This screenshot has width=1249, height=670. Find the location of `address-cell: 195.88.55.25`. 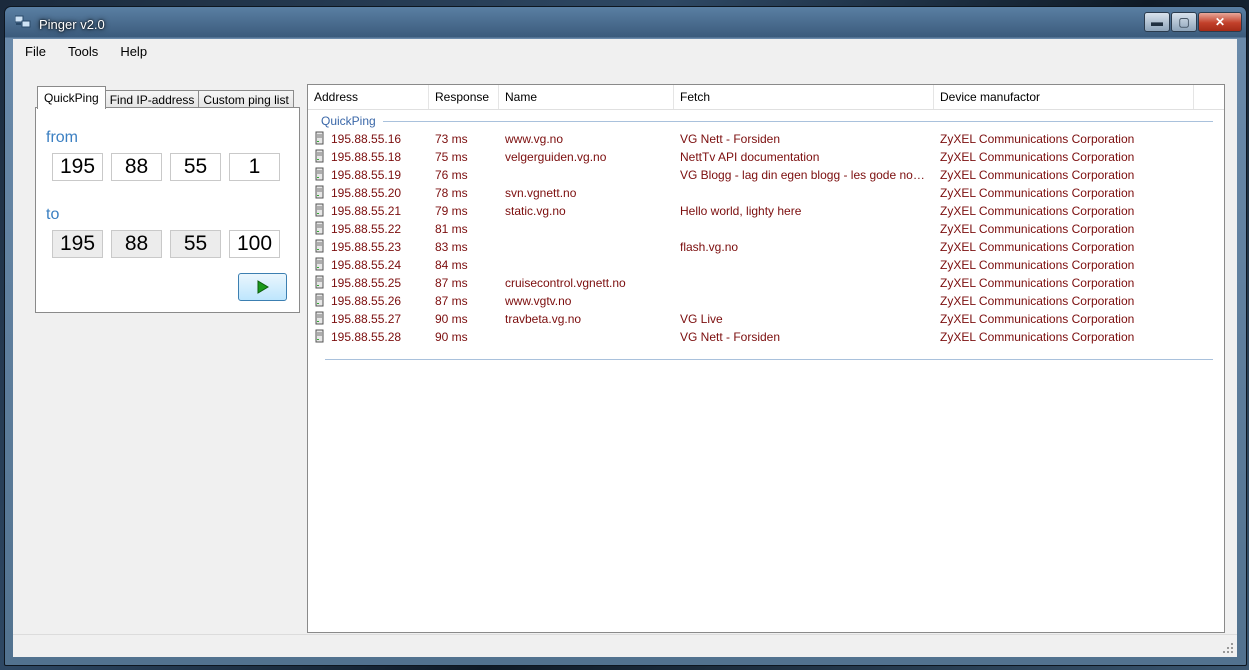

address-cell: 195.88.55.25 is located at coordinates (366, 283).